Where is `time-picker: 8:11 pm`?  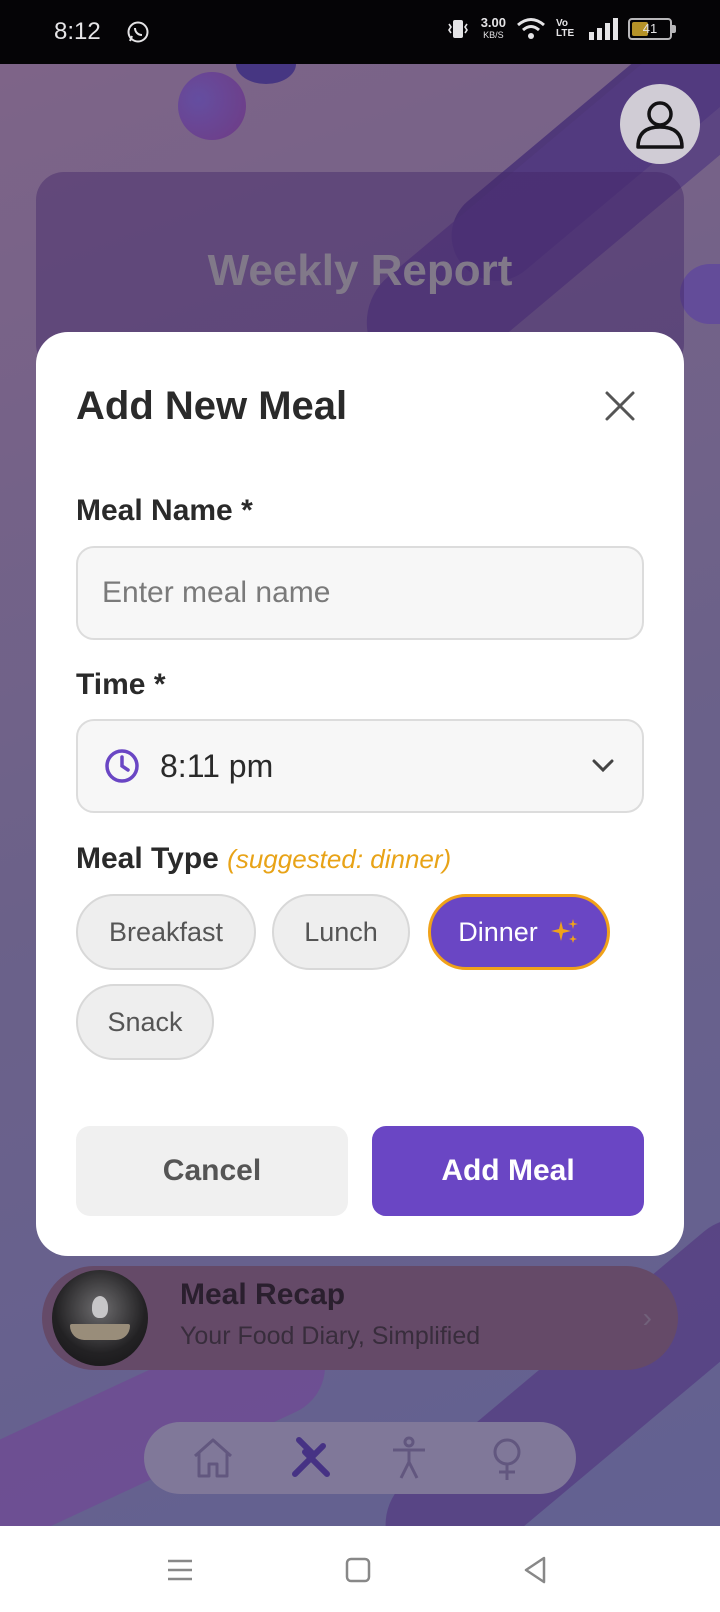 time-picker: 8:11 pm is located at coordinates (360, 766).